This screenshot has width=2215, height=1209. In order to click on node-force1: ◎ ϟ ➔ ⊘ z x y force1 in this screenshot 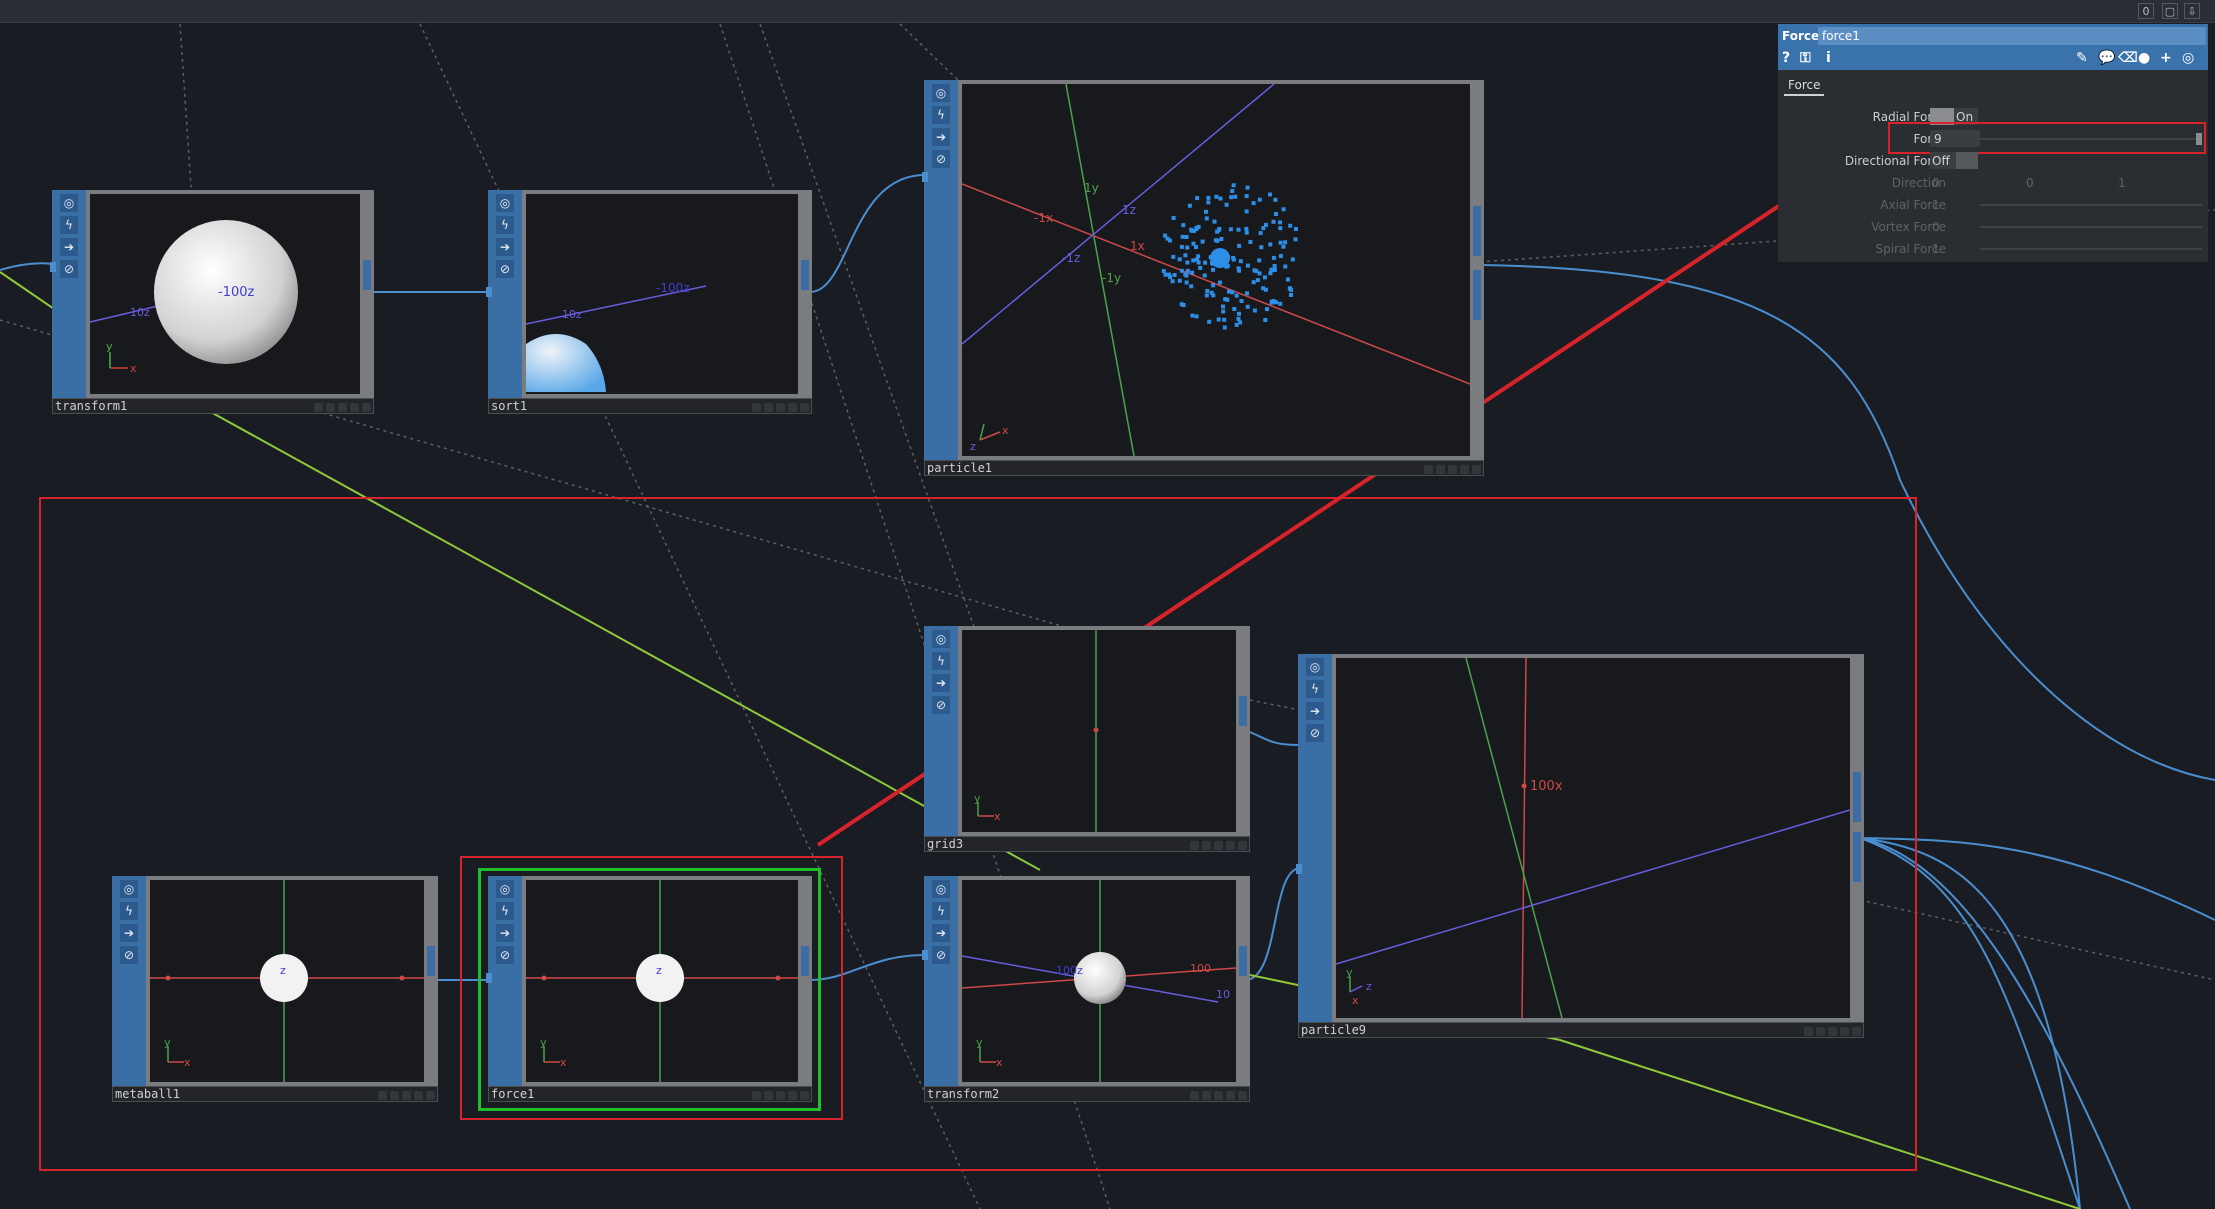, I will do `click(649, 989)`.